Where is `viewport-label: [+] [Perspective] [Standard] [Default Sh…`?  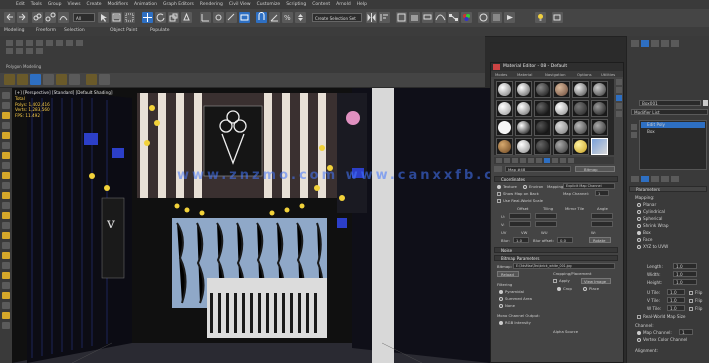
viewport-label: [+] [Perspective] [Standard] [Default Sh… is located at coordinates (64, 92).